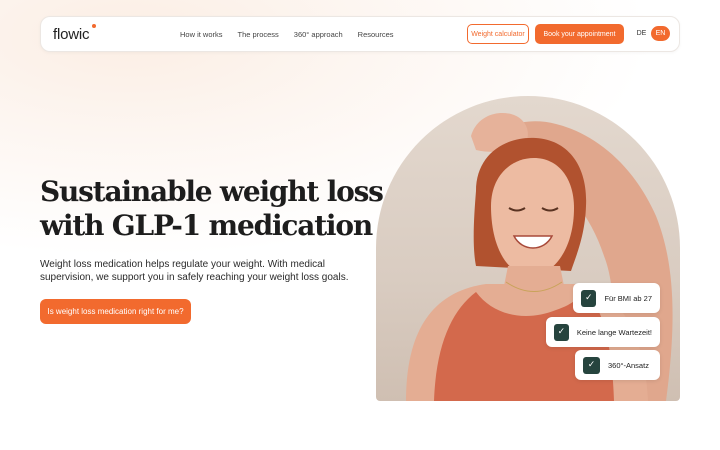 The image size is (720, 450). Describe the element at coordinates (641, 33) in the screenshot. I see `language-de: DE` at that location.